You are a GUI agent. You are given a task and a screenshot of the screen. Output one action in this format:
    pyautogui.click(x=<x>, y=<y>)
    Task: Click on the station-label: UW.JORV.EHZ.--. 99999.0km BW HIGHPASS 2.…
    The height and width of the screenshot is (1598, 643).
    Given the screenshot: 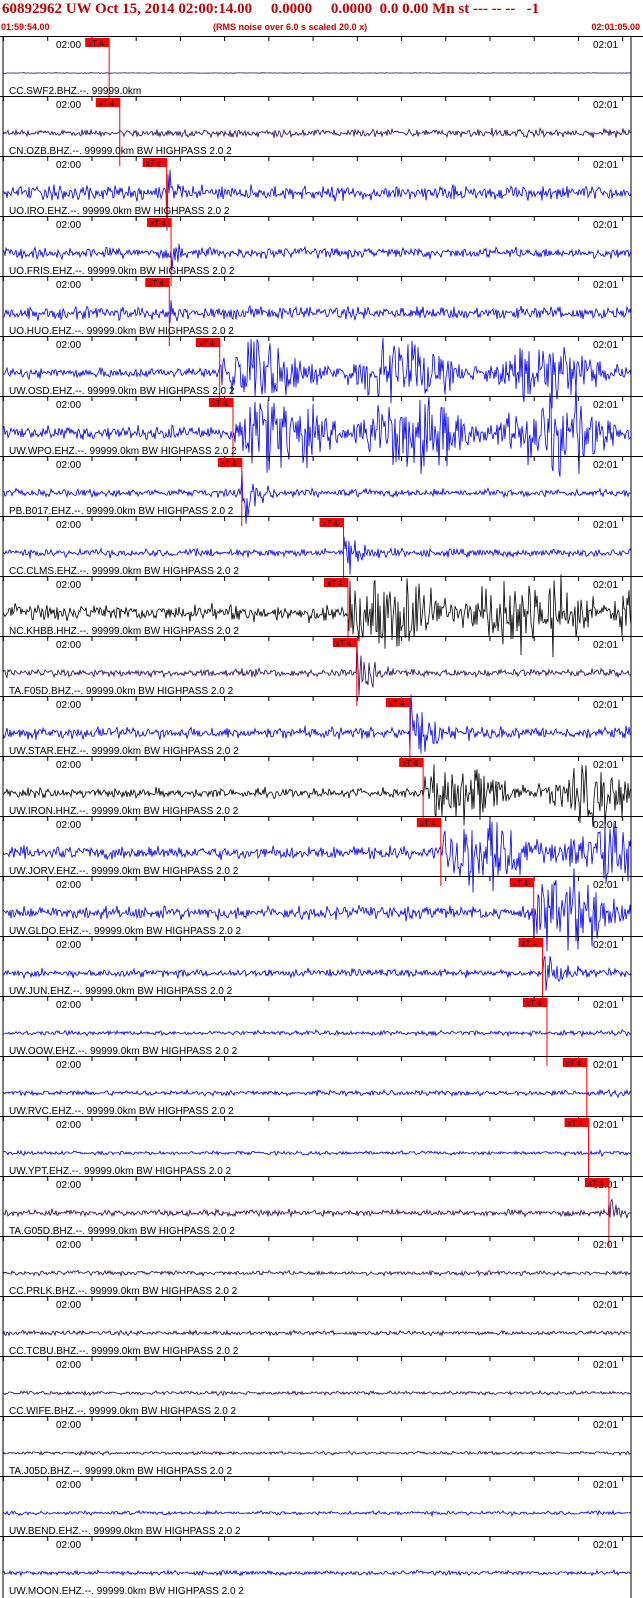 What is the action you would take?
    pyautogui.click(x=124, y=871)
    